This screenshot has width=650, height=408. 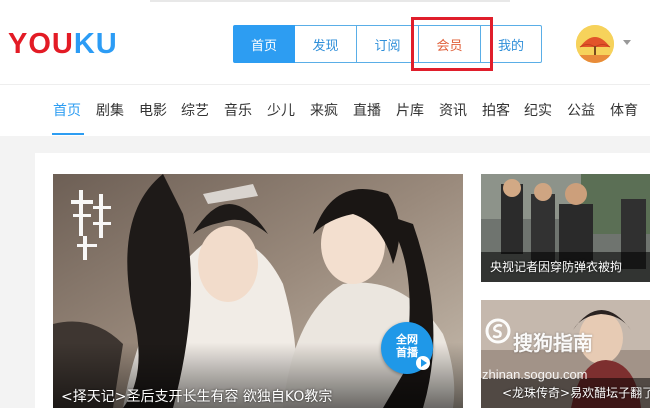 I want to click on channel-charity: 公益, so click(x=581, y=110).